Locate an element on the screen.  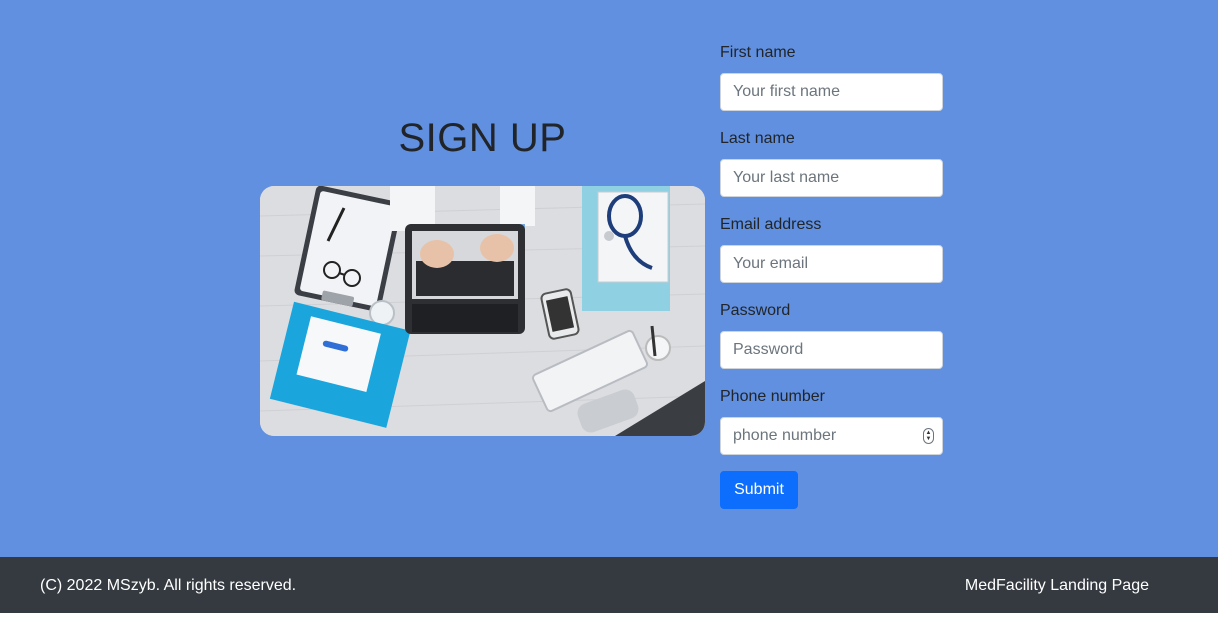
number-spinner-icon: ▲ ▼ is located at coordinates (928, 436).